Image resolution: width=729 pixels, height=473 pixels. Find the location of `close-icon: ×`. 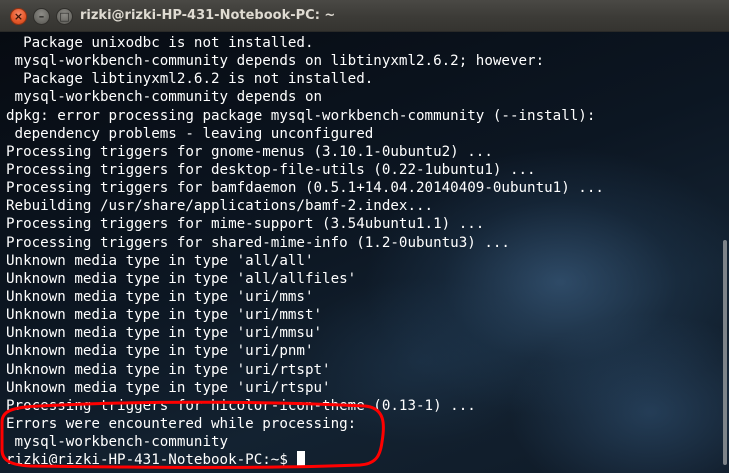

close-icon: × is located at coordinates (18, 16).